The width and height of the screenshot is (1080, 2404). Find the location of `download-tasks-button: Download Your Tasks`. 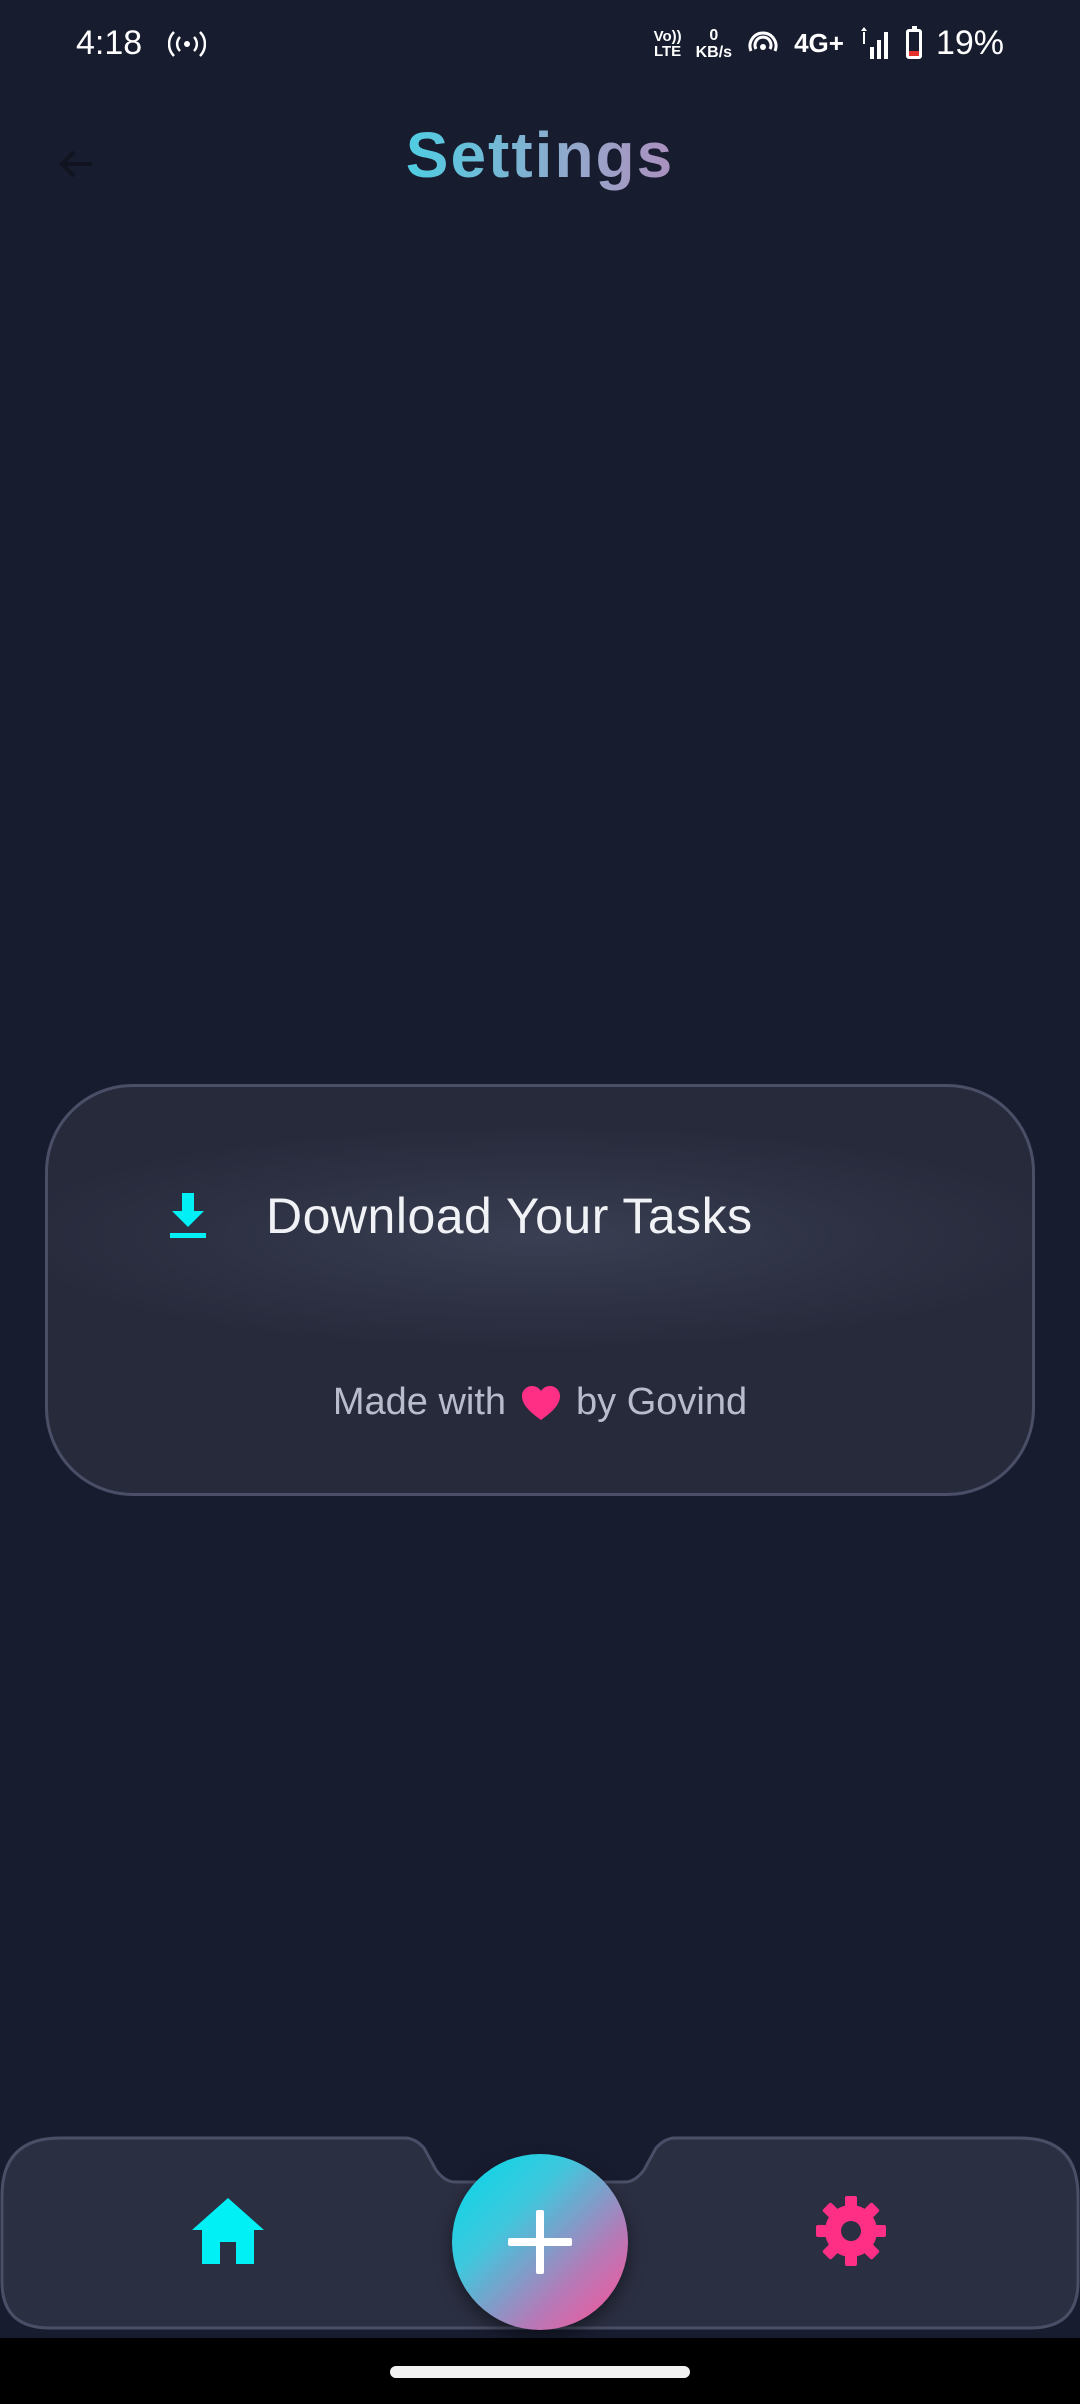

download-tasks-button: Download Your Tasks is located at coordinates (460, 1216).